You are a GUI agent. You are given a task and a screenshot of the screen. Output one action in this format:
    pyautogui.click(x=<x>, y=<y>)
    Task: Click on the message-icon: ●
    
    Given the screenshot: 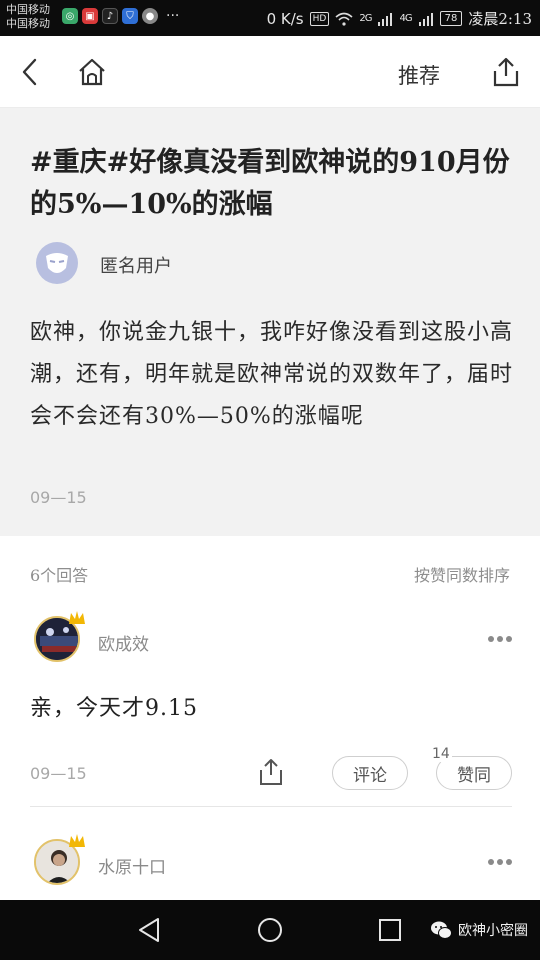 What is the action you would take?
    pyautogui.click(x=150, y=16)
    